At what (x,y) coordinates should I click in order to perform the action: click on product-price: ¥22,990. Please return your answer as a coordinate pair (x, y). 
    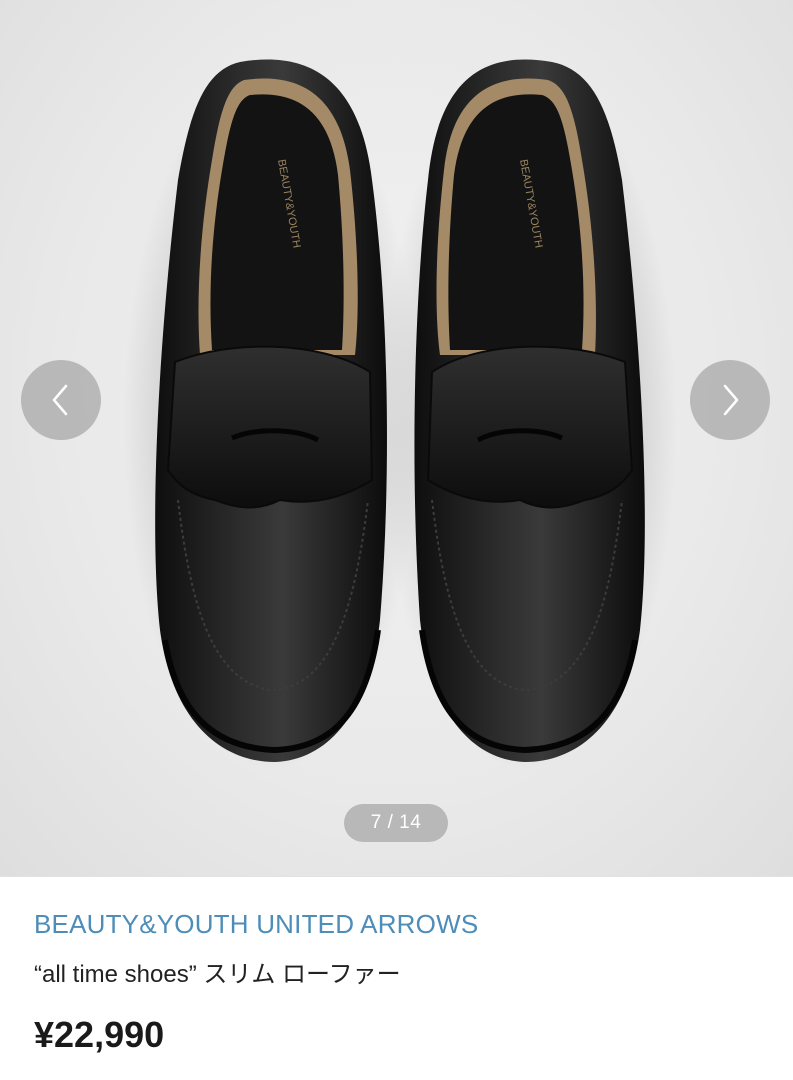
    Looking at the image, I should click on (99, 1034).